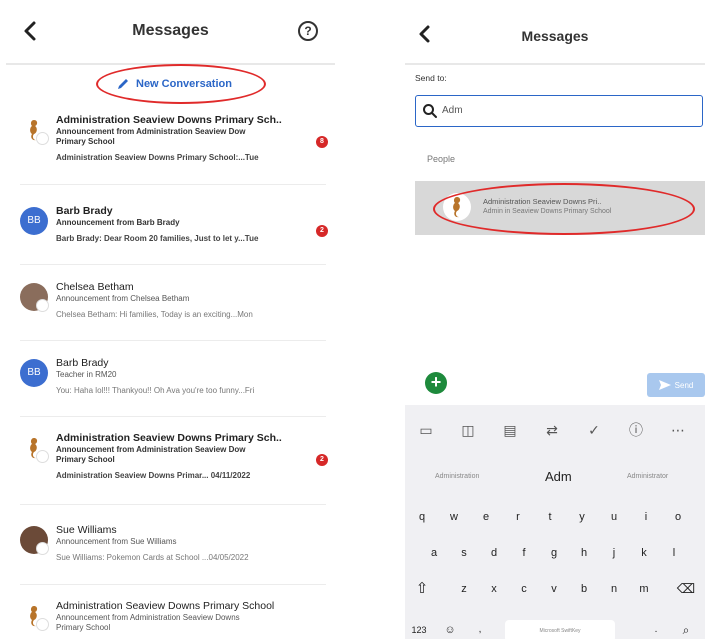 This screenshot has height=639, width=705. What do you see at coordinates (494, 589) in the screenshot?
I see `key: x` at bounding box center [494, 589].